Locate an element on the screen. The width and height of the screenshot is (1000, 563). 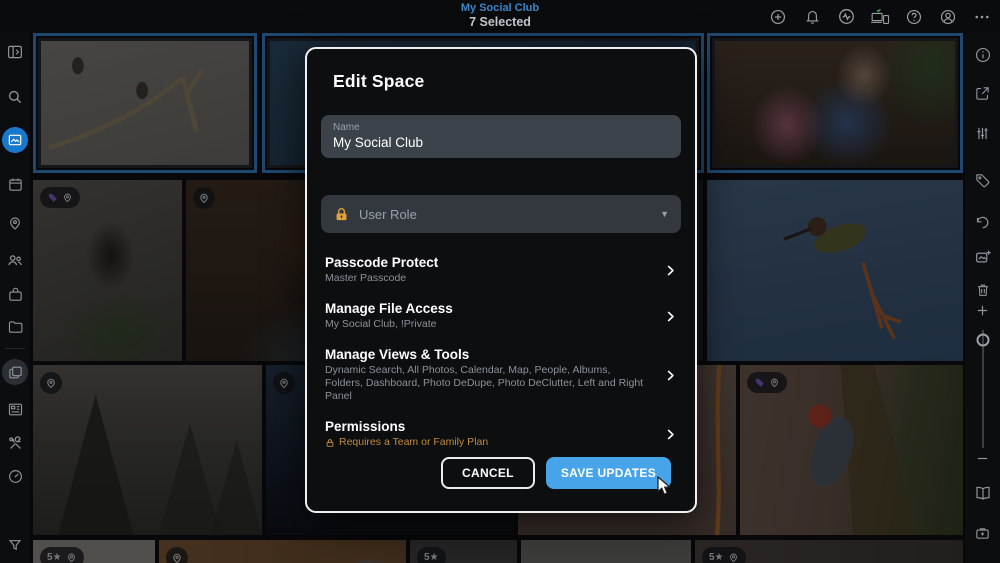
people-icon is located at coordinates (15, 260).